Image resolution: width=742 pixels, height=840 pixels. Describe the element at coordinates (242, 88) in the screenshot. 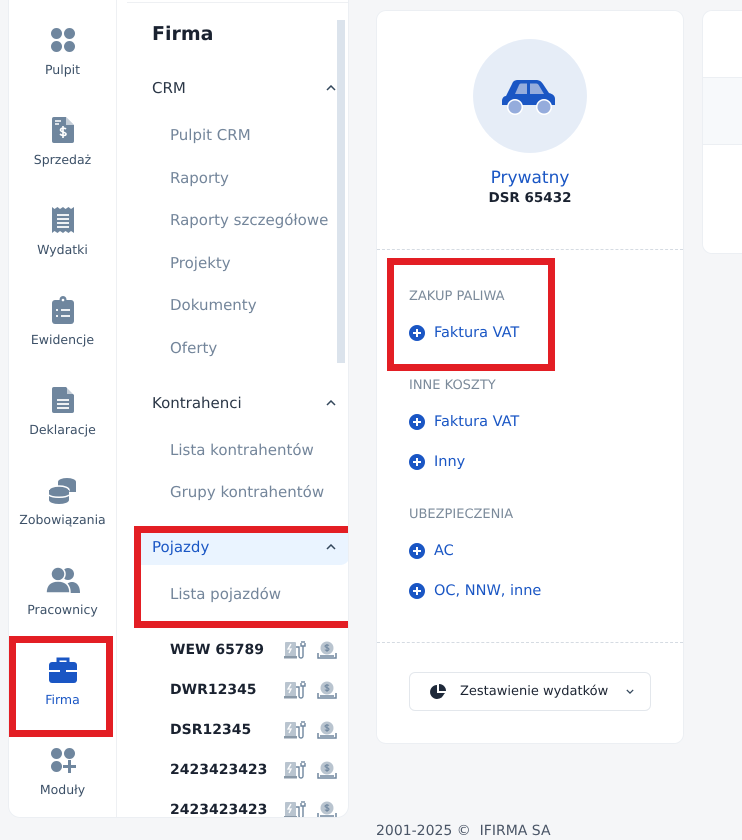

I see `menu-group-header: CRM` at that location.